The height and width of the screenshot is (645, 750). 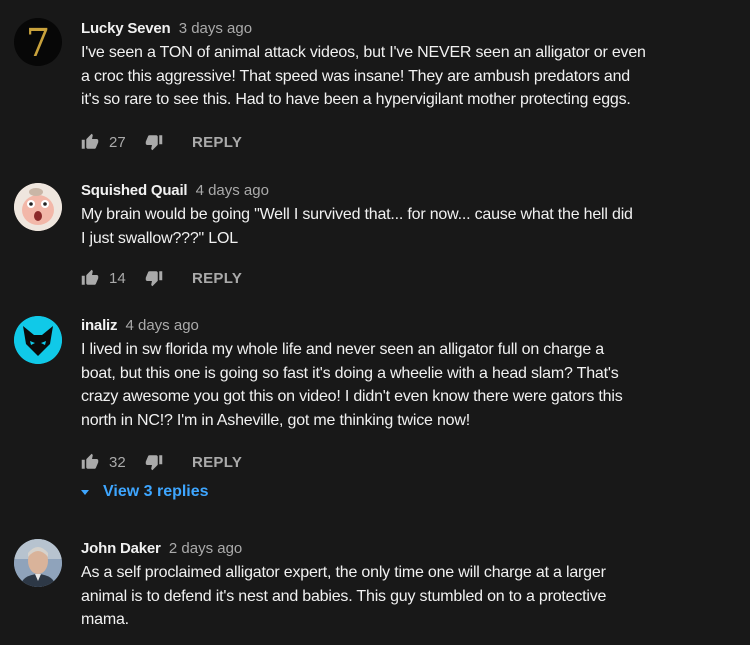 What do you see at coordinates (205, 548) in the screenshot?
I see `comment-timestamp: 2 days ago` at bounding box center [205, 548].